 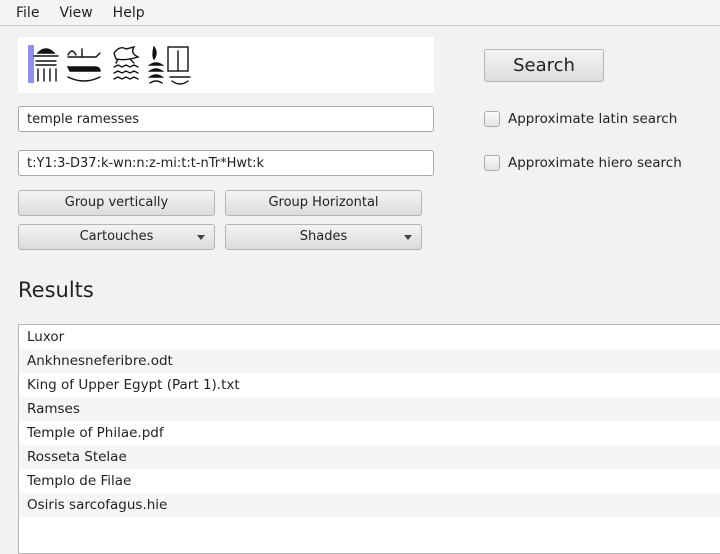 What do you see at coordinates (369, 337) in the screenshot?
I see `list-item: Luxor` at bounding box center [369, 337].